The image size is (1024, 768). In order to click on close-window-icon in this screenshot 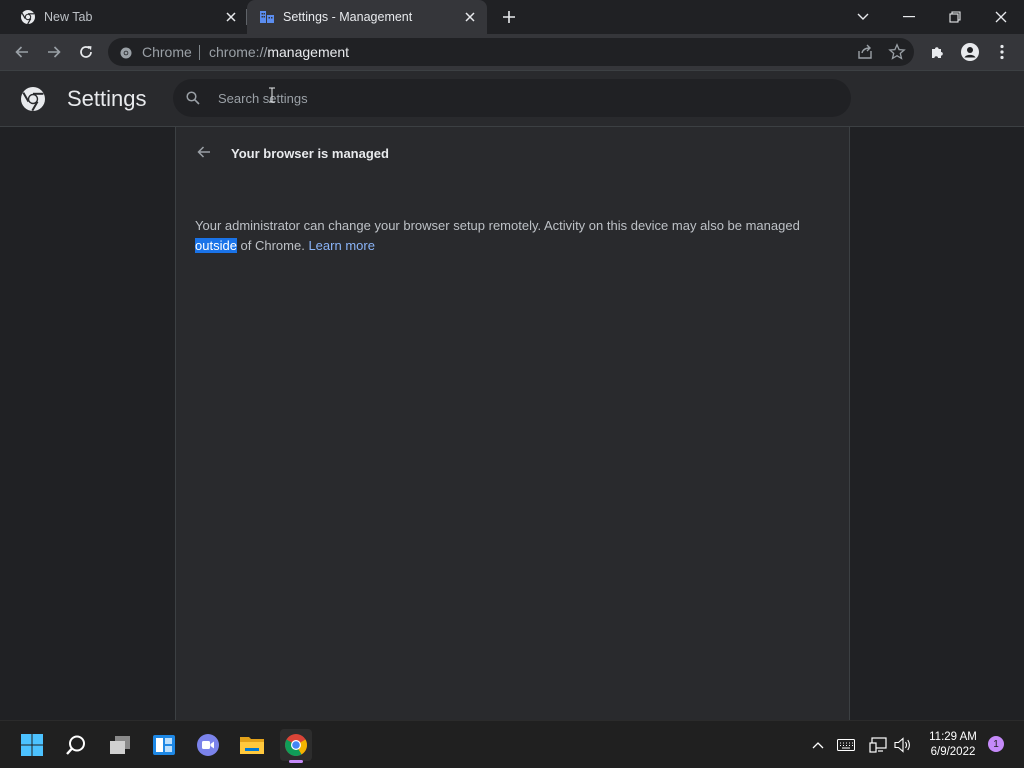, I will do `click(1001, 17)`.